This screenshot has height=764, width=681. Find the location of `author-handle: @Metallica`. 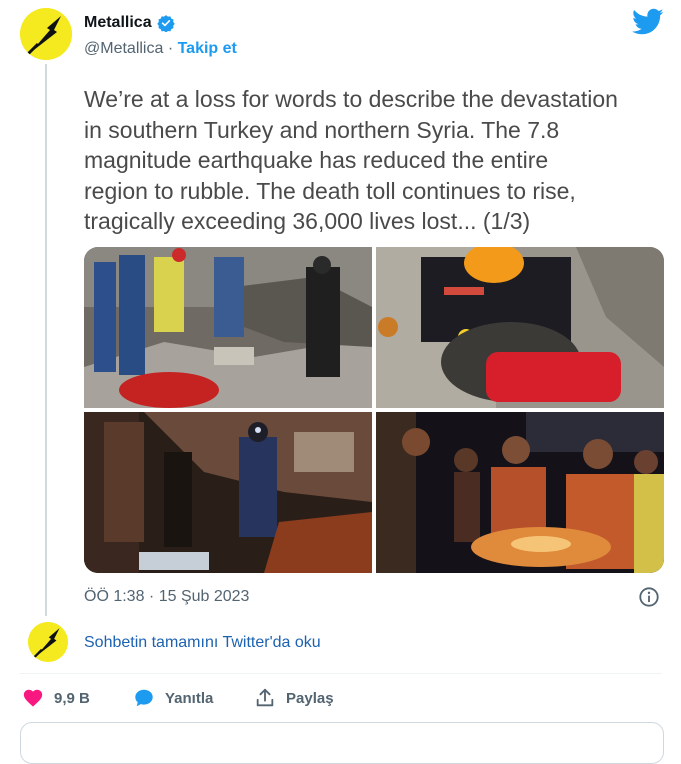

author-handle: @Metallica is located at coordinates (123, 48).